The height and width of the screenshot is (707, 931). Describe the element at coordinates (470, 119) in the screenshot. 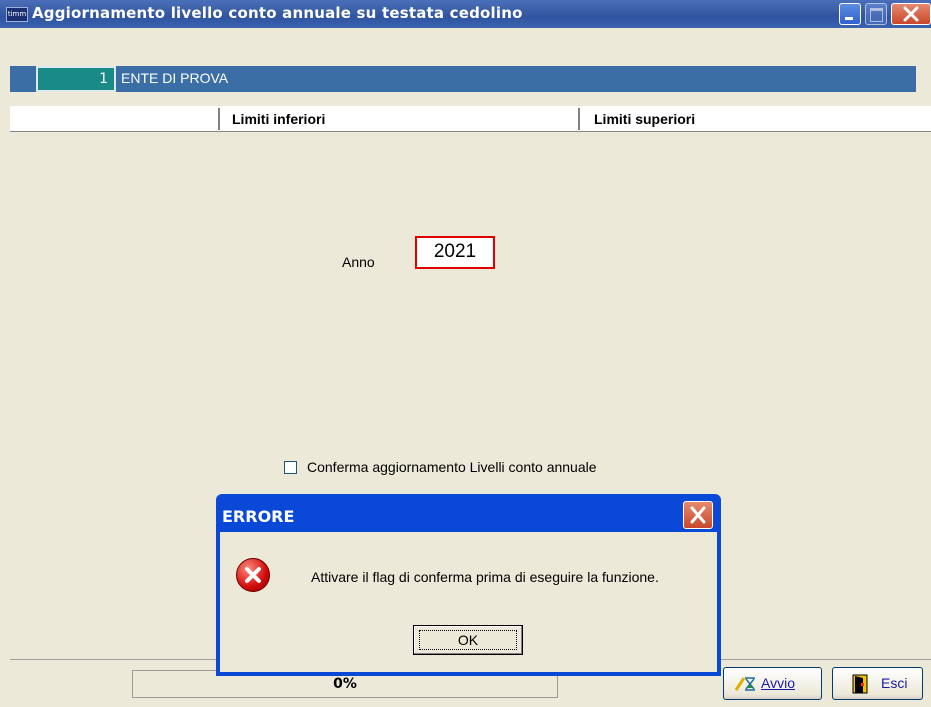

I see `limits-header` at that location.